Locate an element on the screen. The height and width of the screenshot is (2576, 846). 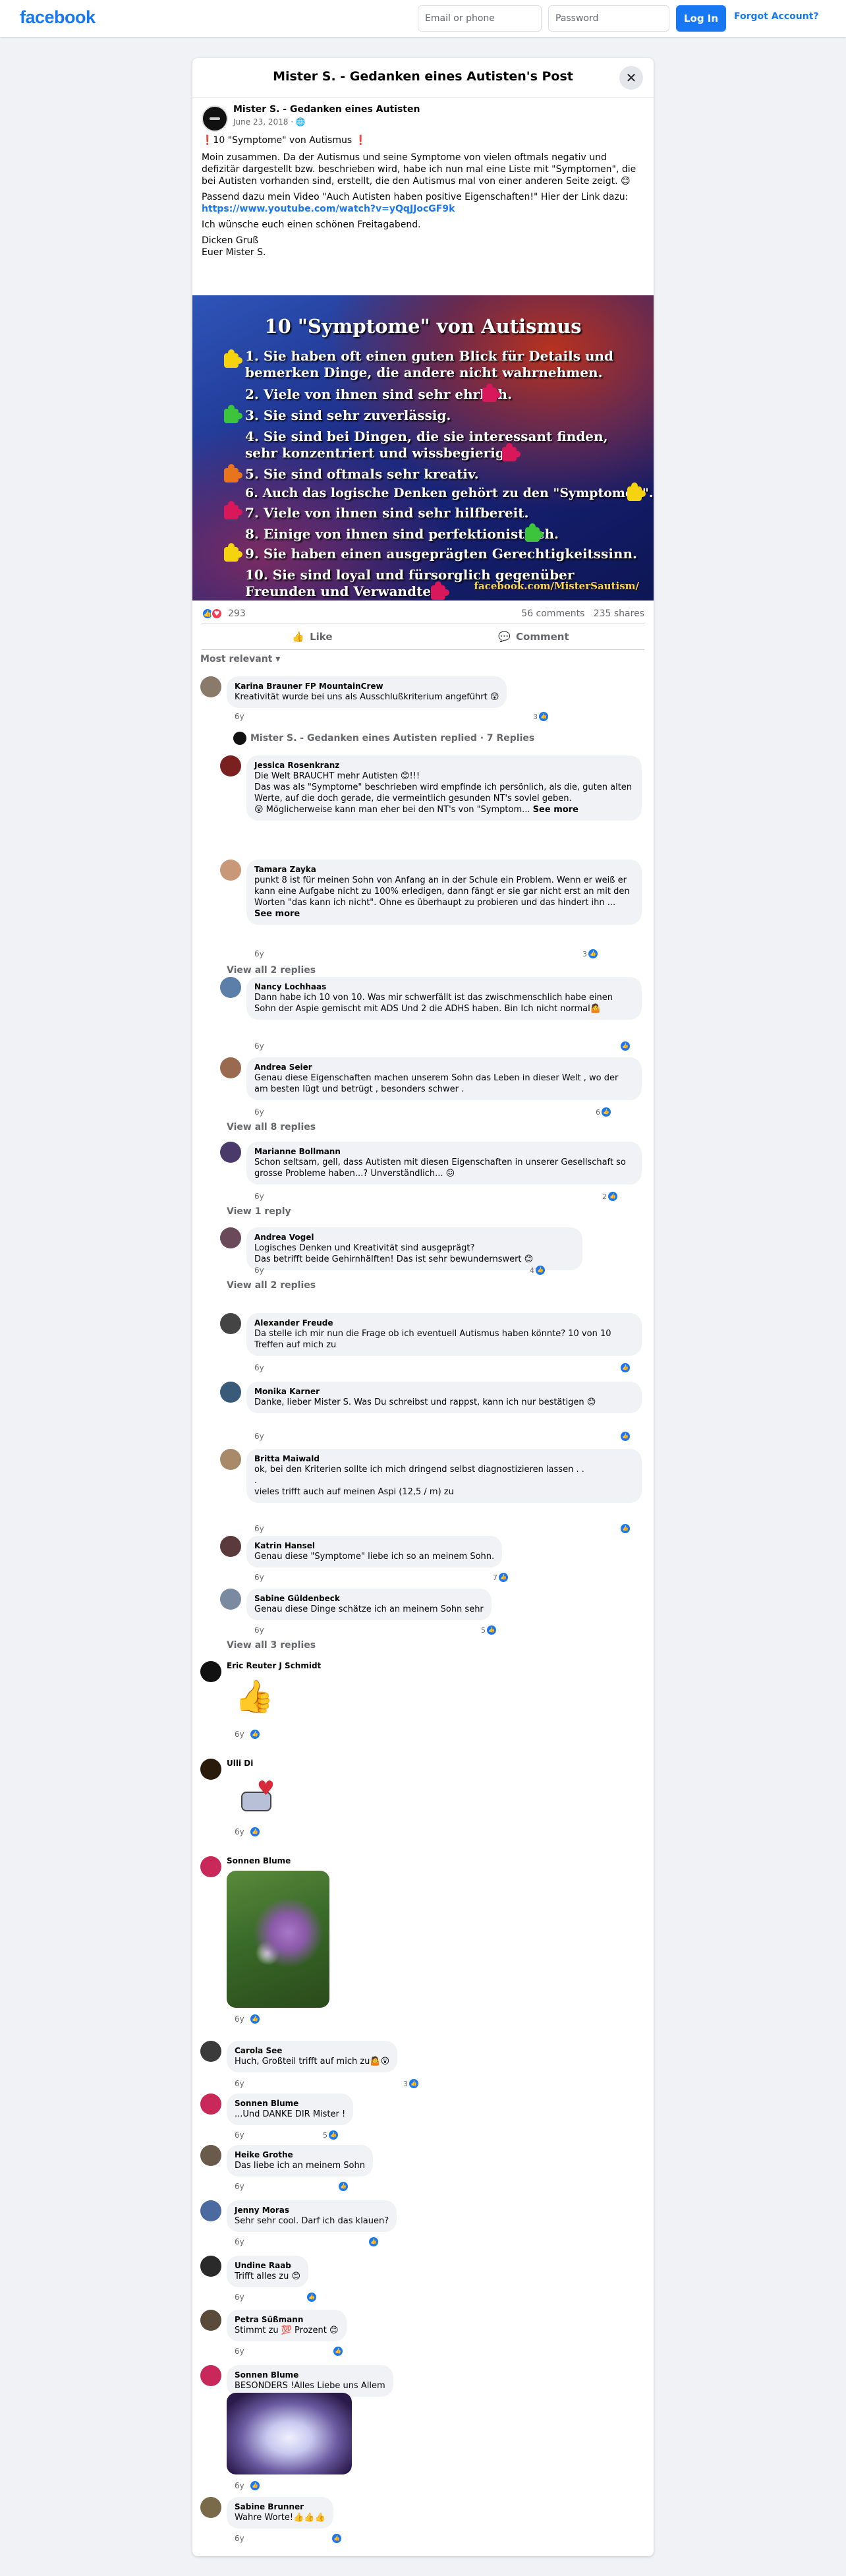
comment-author: Britta Maiwald is located at coordinates (444, 1459).